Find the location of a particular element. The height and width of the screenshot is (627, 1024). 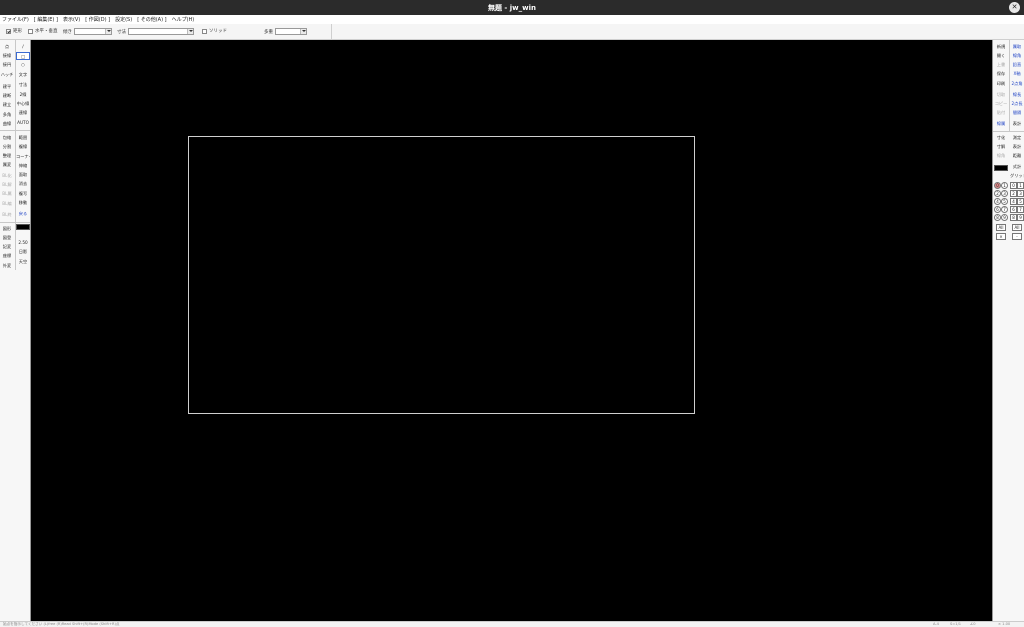

tool-tangent-circle: 接円 is located at coordinates (7, 65).